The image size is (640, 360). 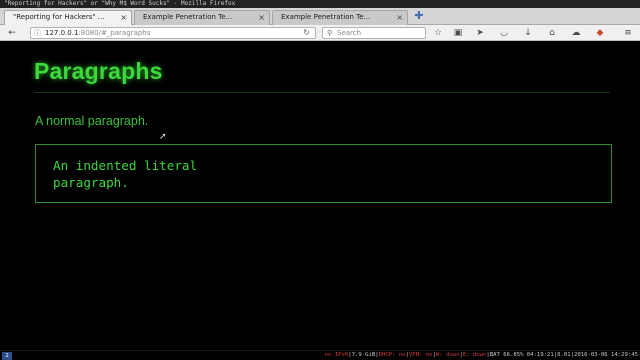 I want to click on tab-example-penetration-2: Example Penetration Te... ×, so click(x=340, y=17).